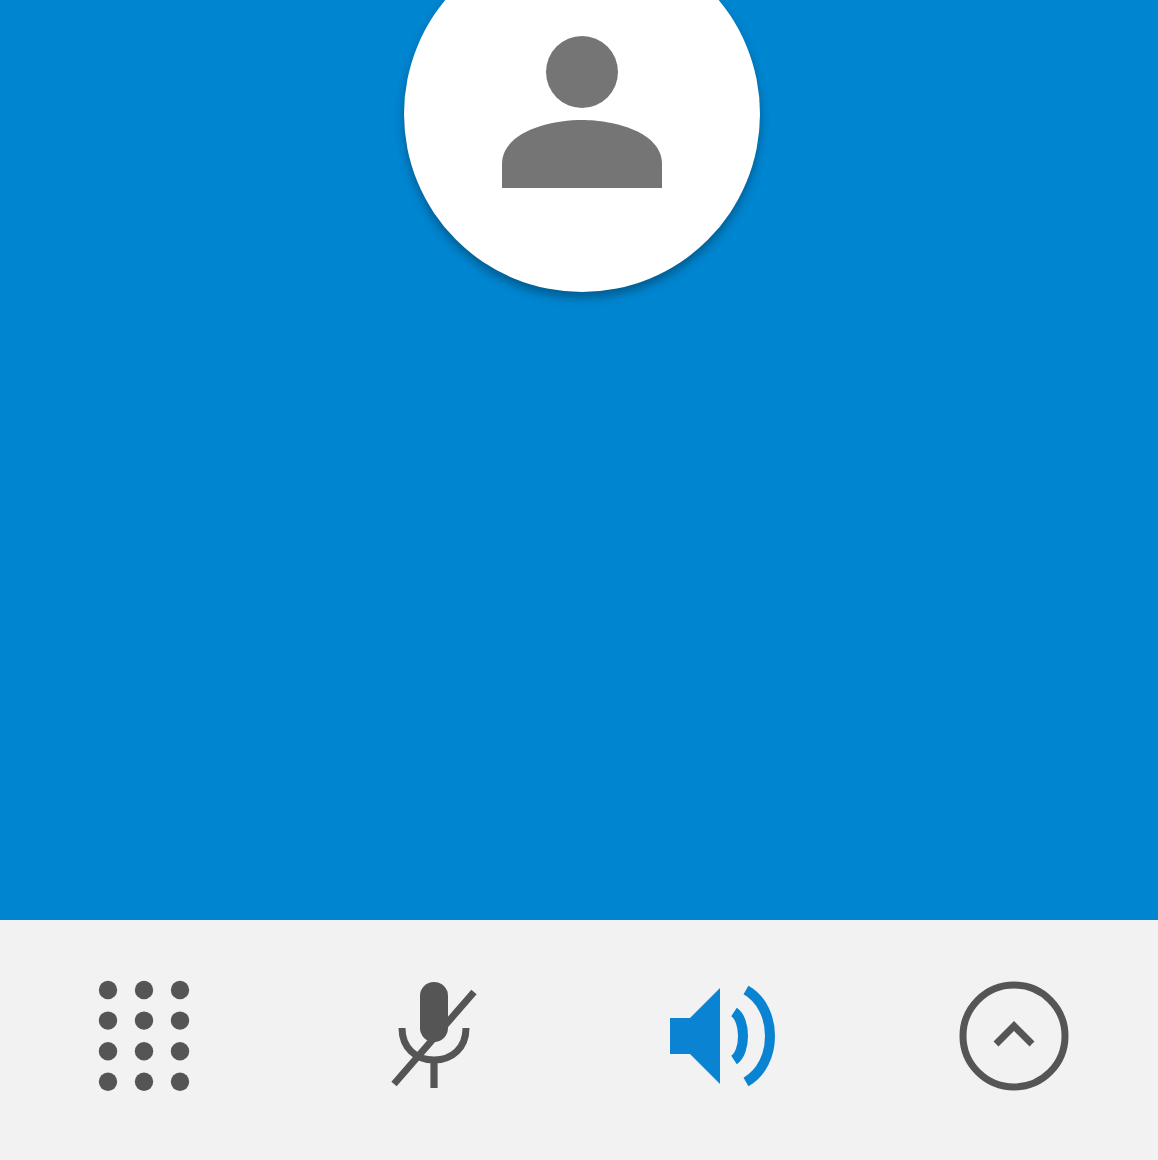 The width and height of the screenshot is (1158, 1160). What do you see at coordinates (1013, 1035) in the screenshot?
I see `expand-up-icon` at bounding box center [1013, 1035].